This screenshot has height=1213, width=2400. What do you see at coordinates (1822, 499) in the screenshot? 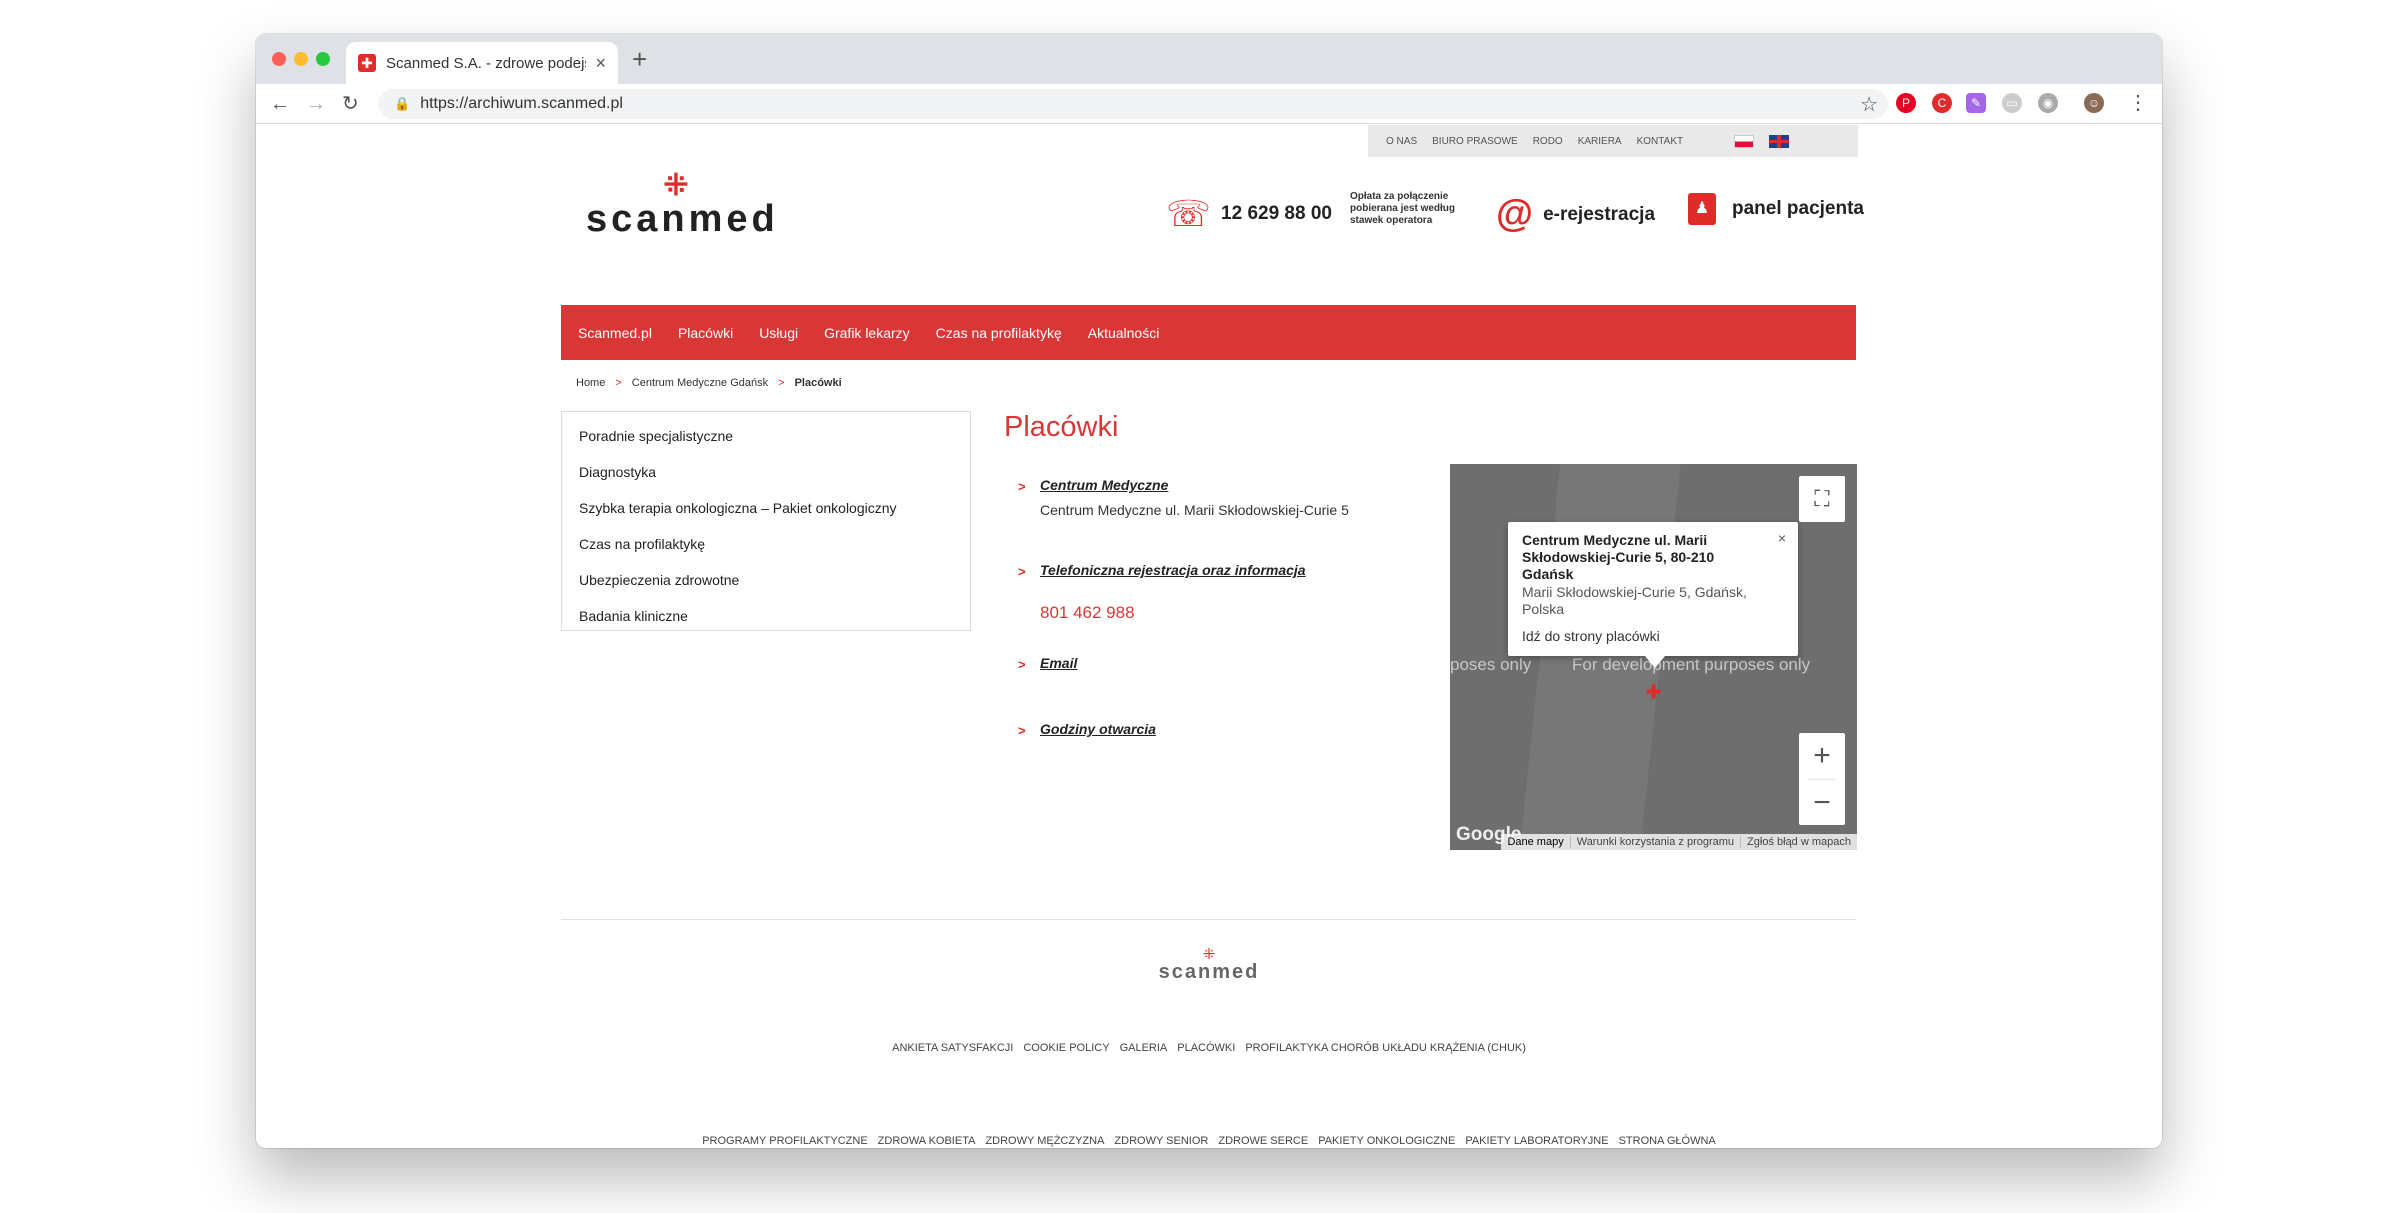
I see `map-fullscreen-button: ⛶` at bounding box center [1822, 499].